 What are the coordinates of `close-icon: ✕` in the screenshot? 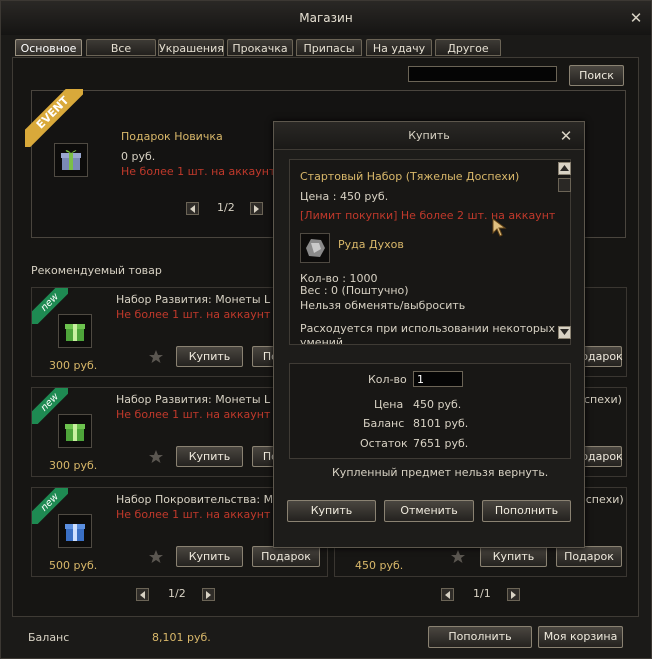 It's located at (636, 18).